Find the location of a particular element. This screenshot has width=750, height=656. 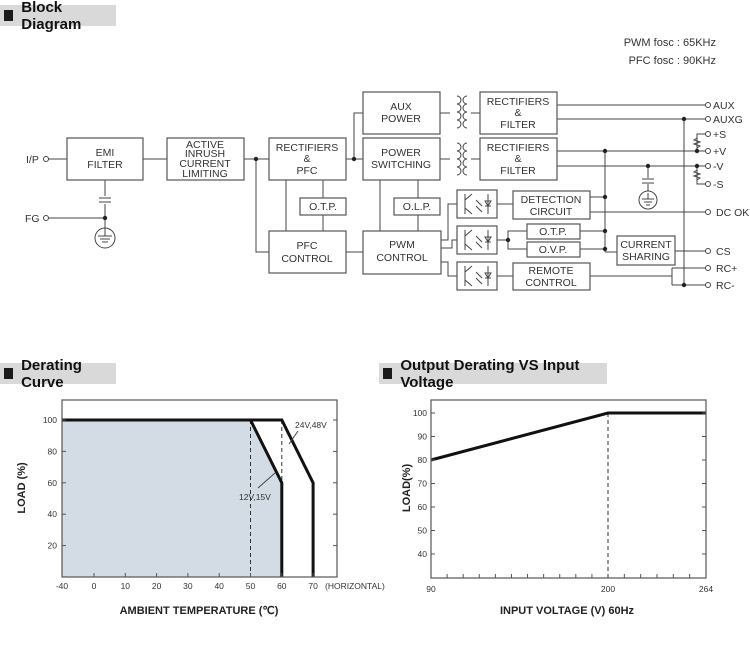

x-tick-label: 200 is located at coordinates (608, 589).